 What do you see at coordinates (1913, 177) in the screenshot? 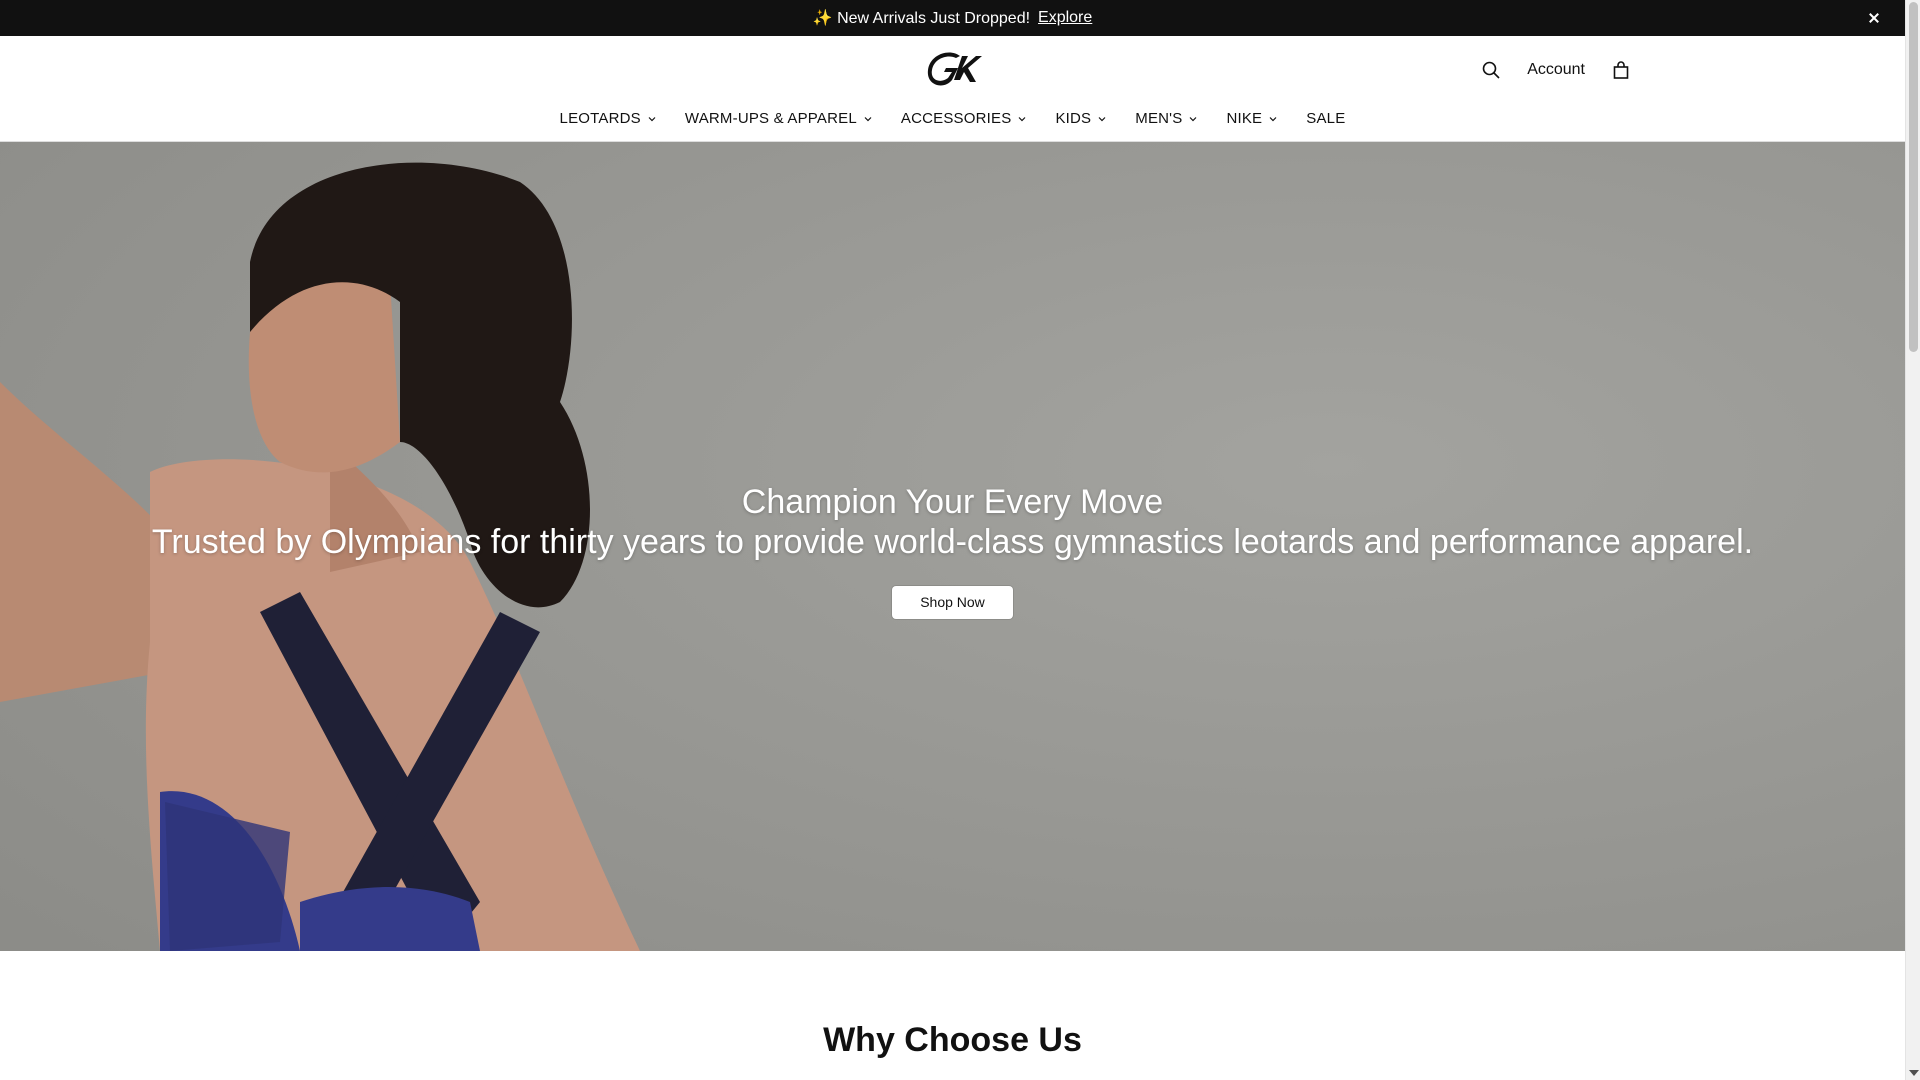
I see `scrollbar-thumb` at bounding box center [1913, 177].